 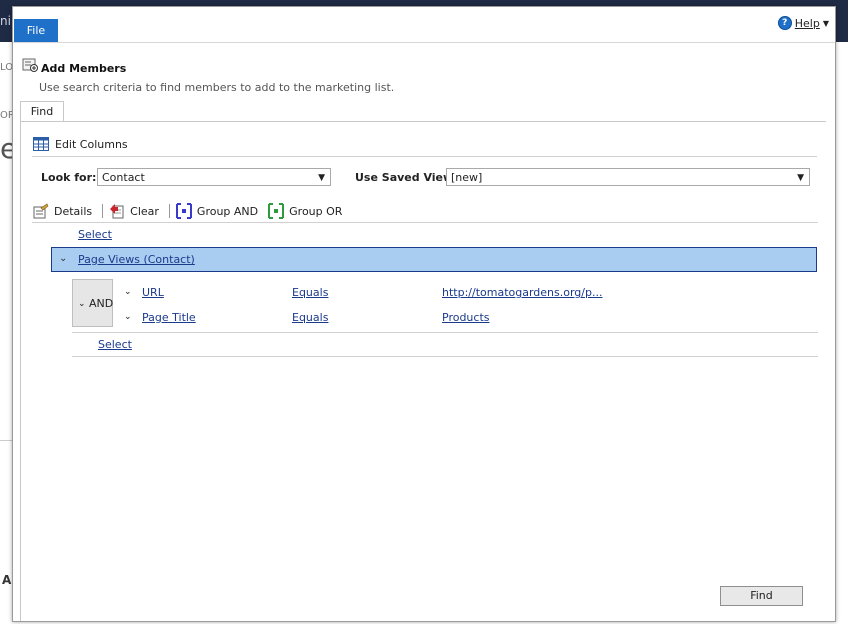 I want to click on group-and-label: Group AND, so click(x=227, y=211).